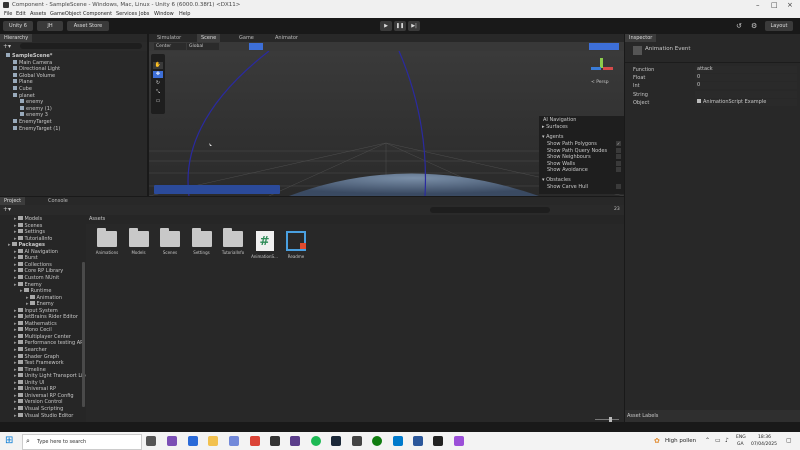  What do you see at coordinates (295, 441) in the screenshot?
I see `obs-icon` at bounding box center [295, 441].